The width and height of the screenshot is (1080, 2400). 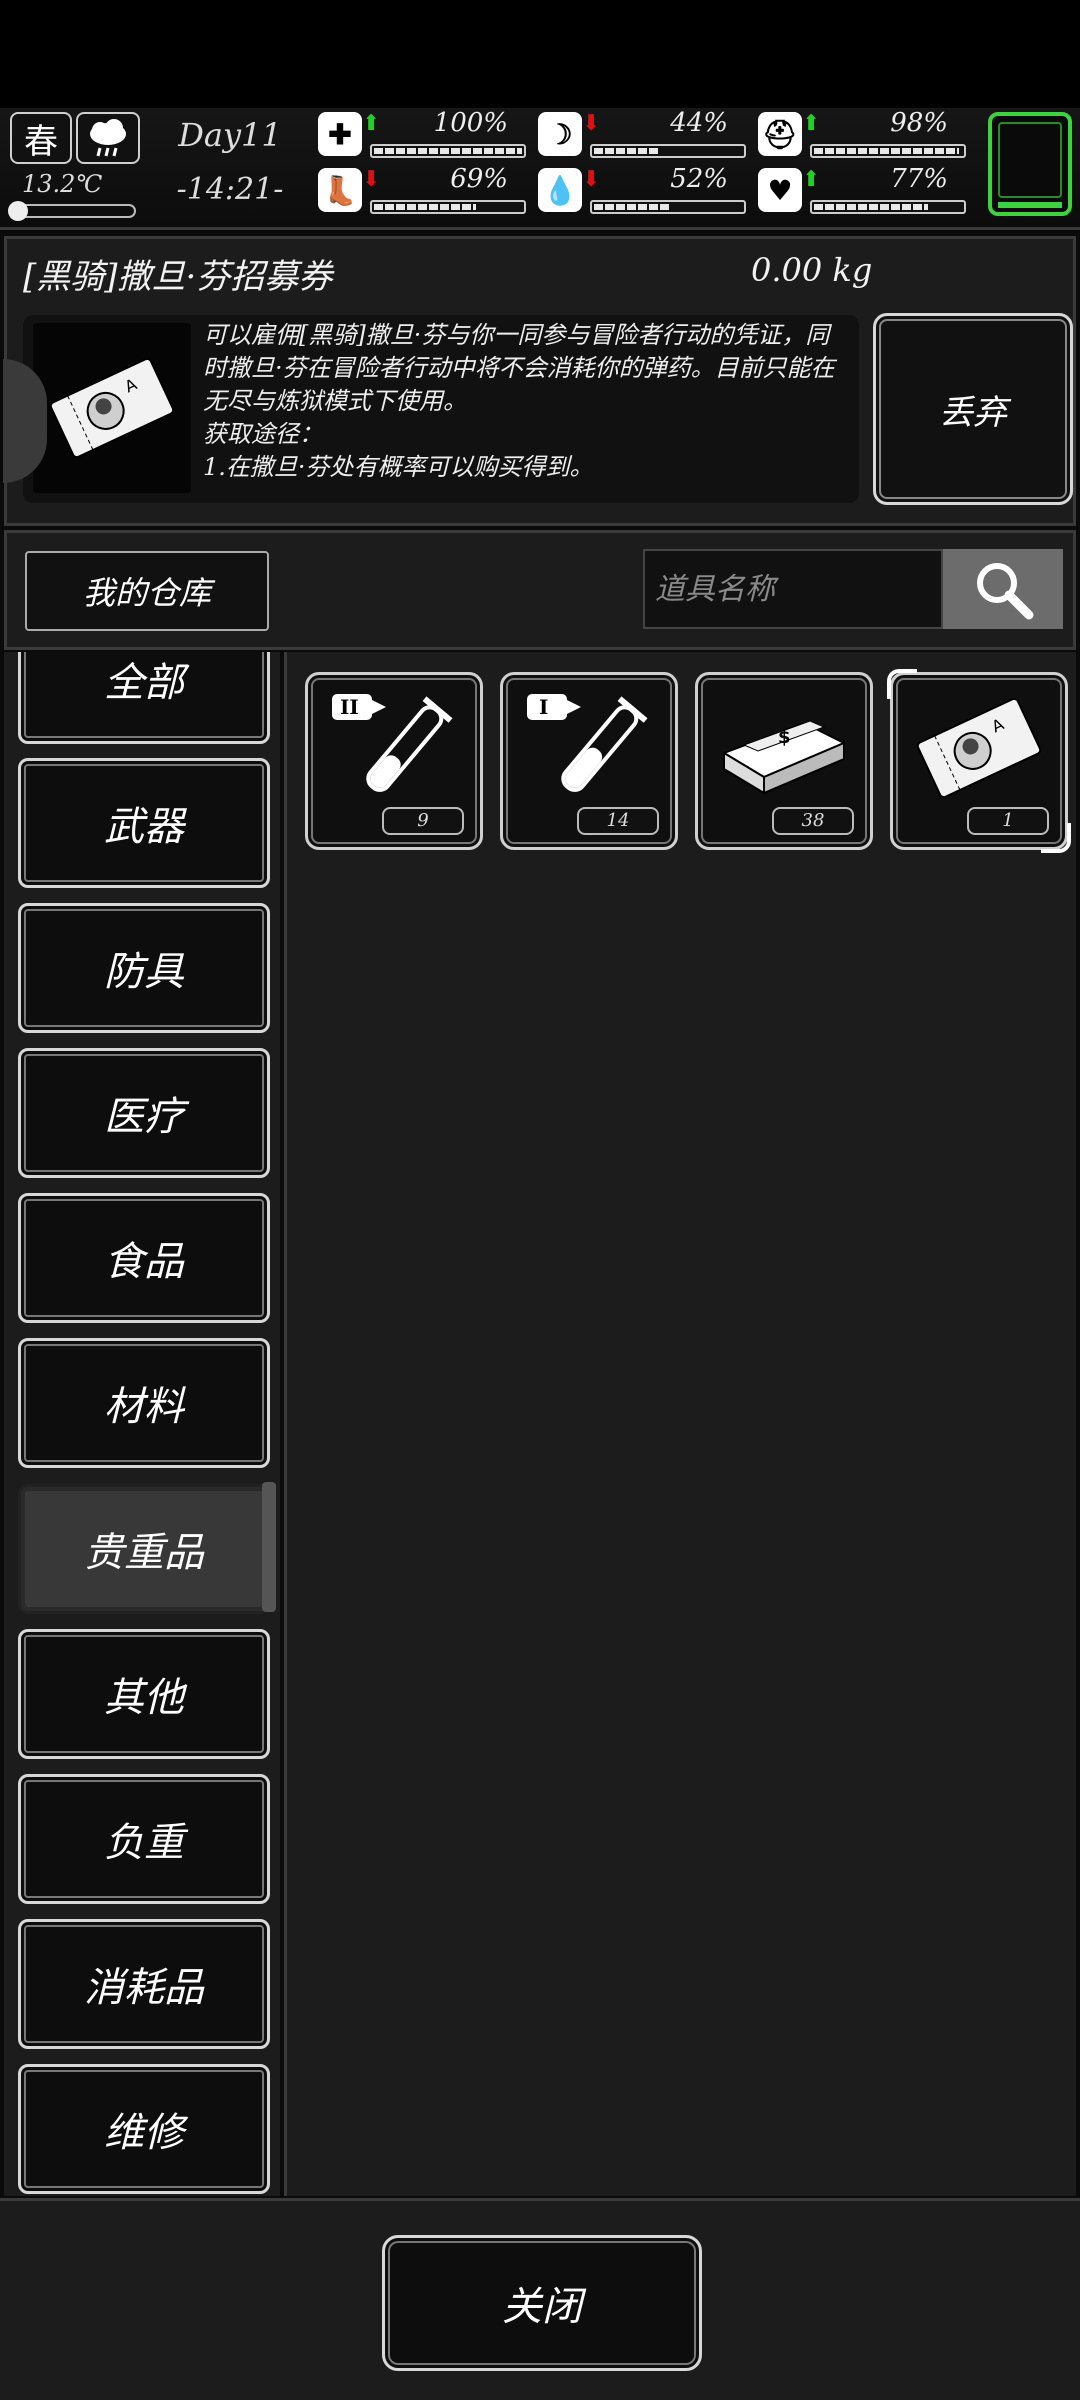 I want to click on category-materials: 材料, so click(x=144, y=1403).